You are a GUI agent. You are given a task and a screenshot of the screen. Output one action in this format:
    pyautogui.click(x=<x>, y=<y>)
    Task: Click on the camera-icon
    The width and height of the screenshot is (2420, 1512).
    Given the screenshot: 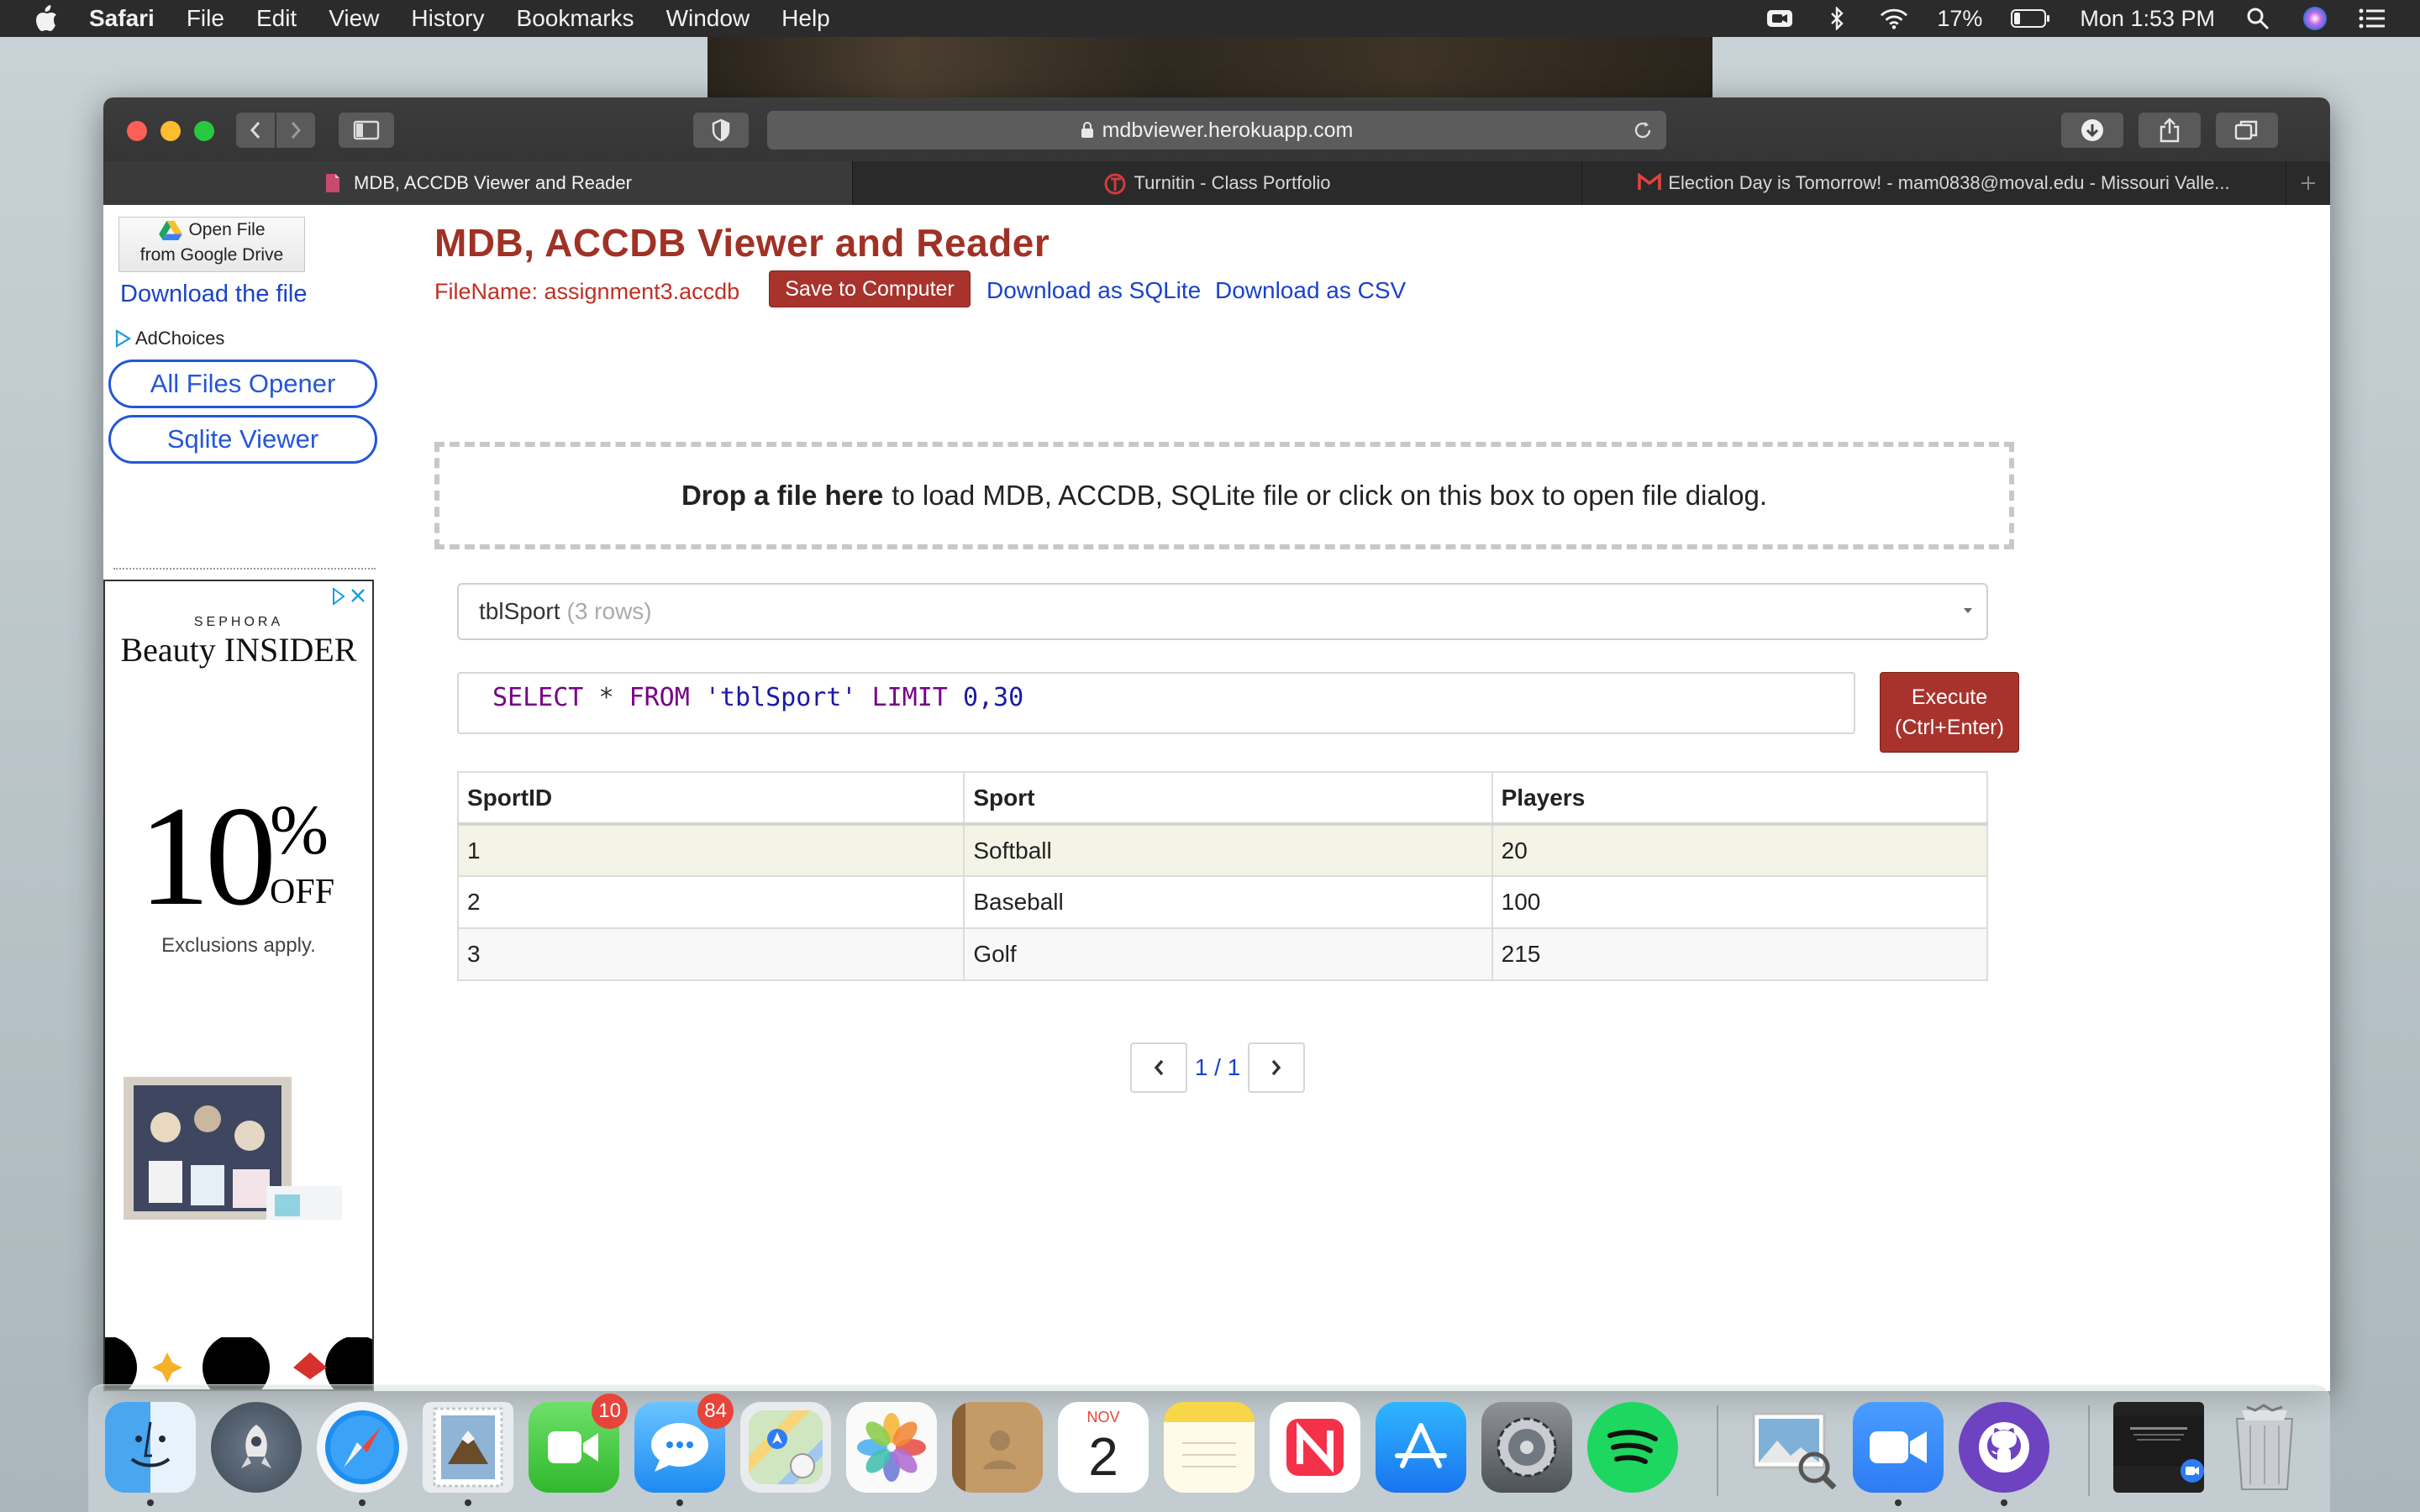 What is the action you would take?
    pyautogui.click(x=1780, y=18)
    